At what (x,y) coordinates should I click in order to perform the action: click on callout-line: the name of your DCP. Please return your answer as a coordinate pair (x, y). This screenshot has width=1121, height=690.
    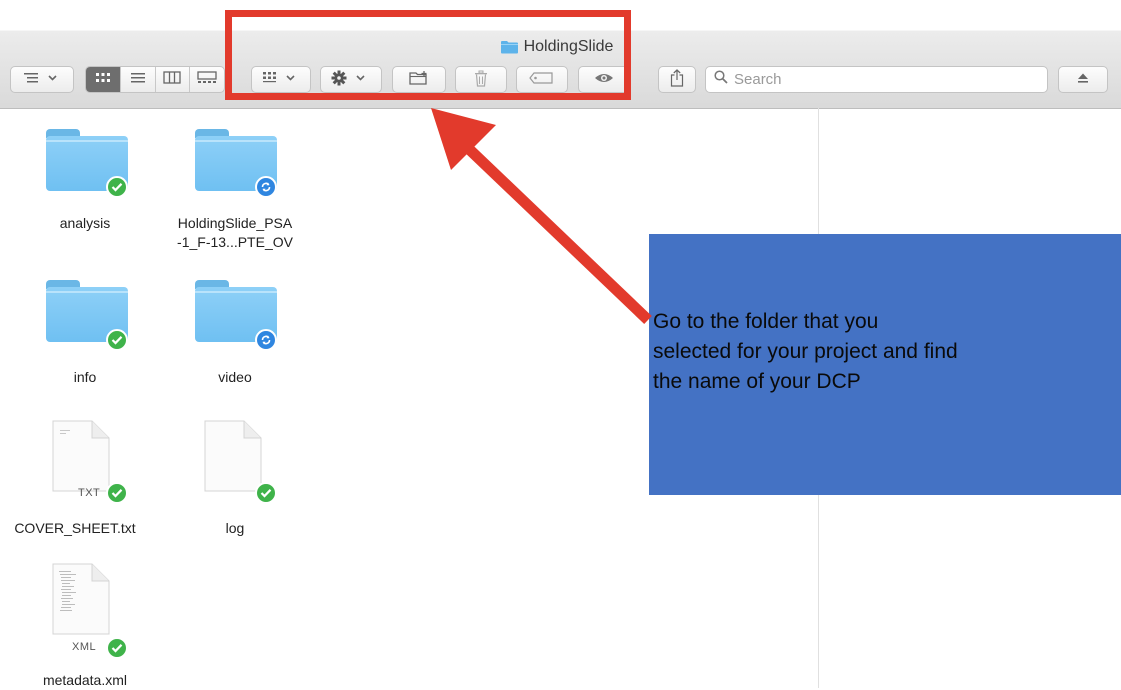
    Looking at the image, I should click on (757, 381).